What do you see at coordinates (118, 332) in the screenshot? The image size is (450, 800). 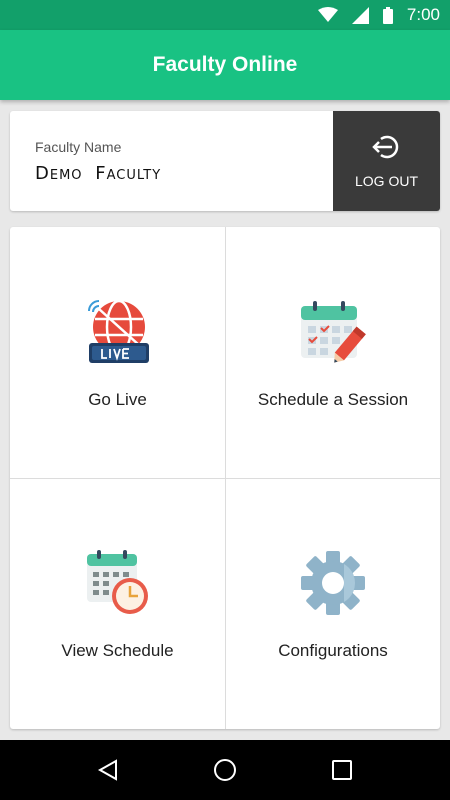 I see `live-broadcast-icon` at bounding box center [118, 332].